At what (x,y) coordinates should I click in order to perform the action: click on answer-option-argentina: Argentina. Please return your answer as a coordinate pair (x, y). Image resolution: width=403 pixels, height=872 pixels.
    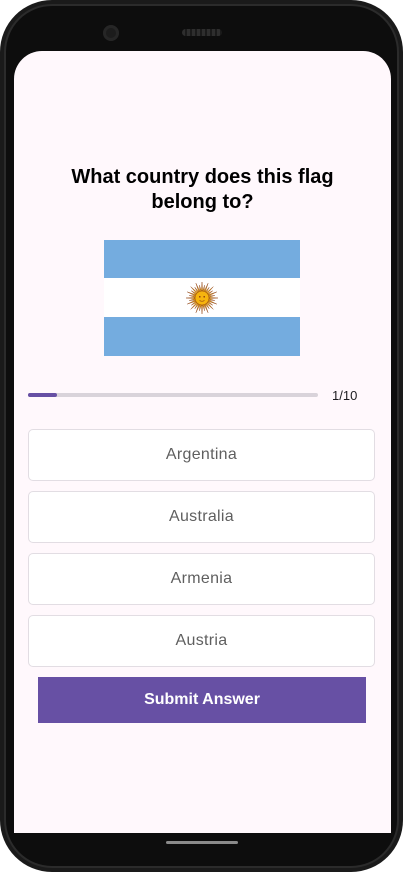
    Looking at the image, I should click on (201, 455).